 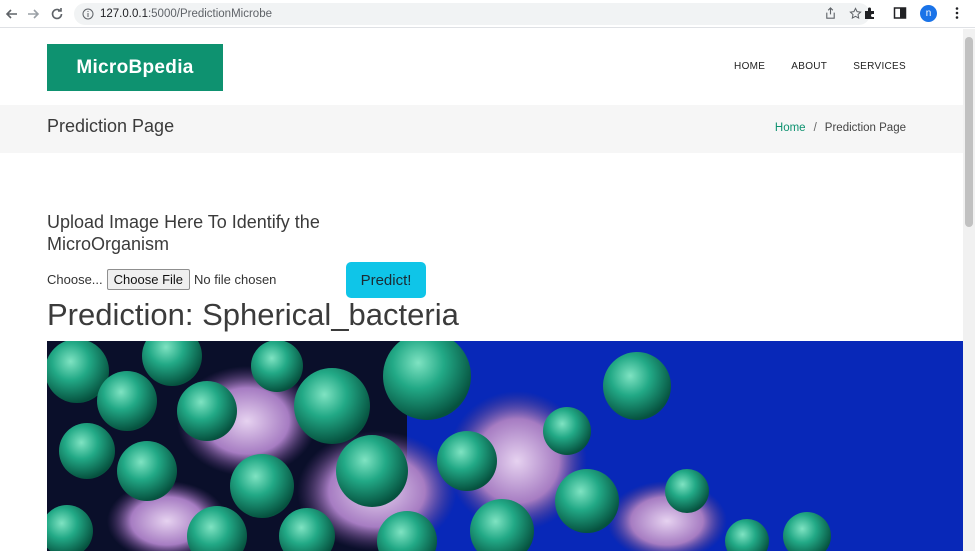 What do you see at coordinates (749, 66) in the screenshot?
I see `nav-home: HOME` at bounding box center [749, 66].